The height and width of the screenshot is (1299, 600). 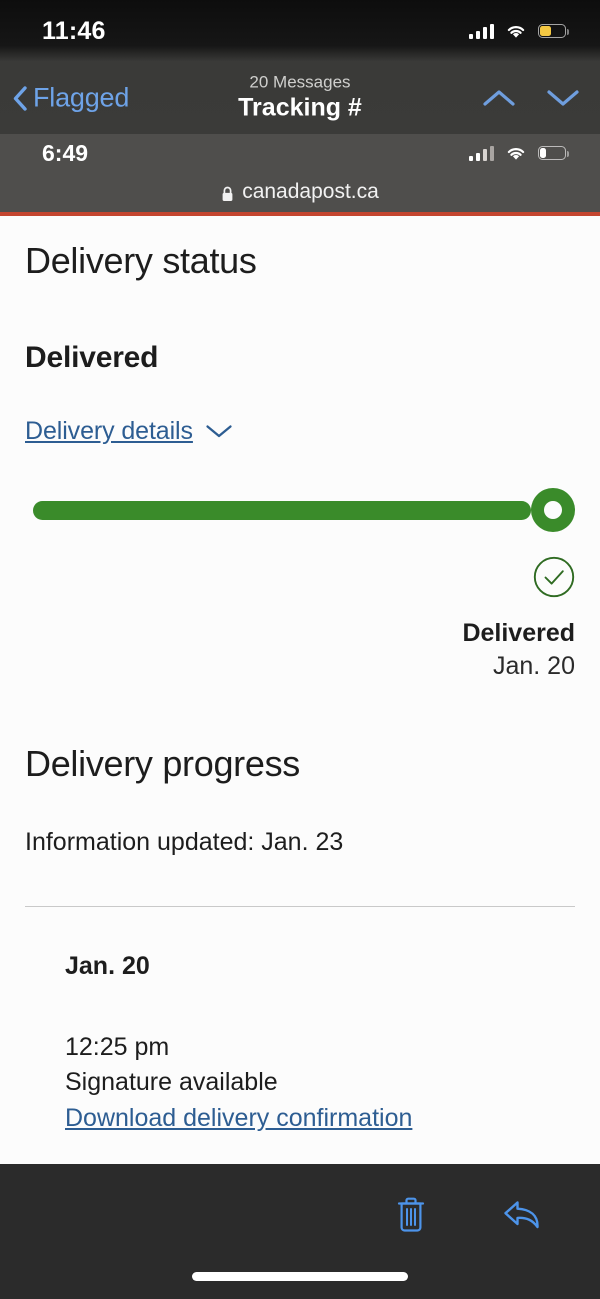 I want to click on safari-screenshot-header: 6:49 canadapost.ca, so click(x=300, y=173).